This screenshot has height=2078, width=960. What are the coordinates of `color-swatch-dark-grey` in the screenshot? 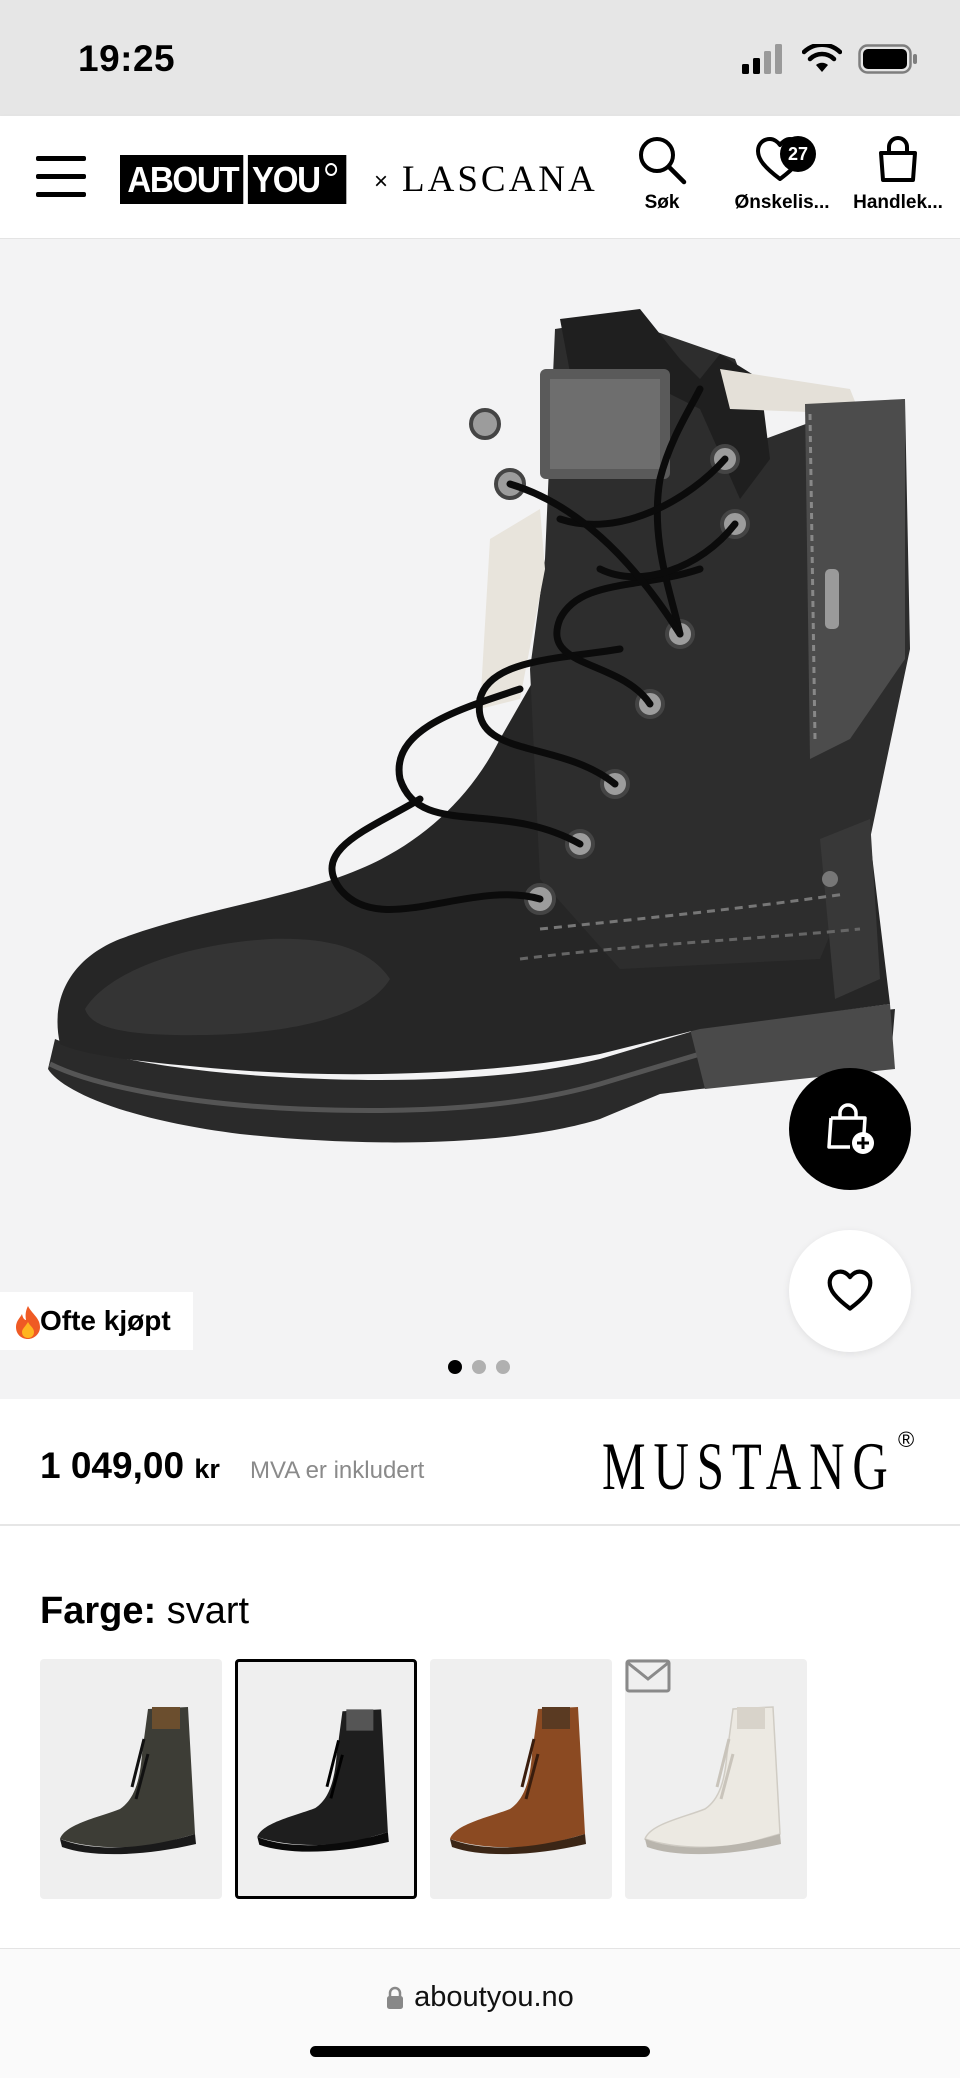 It's located at (131, 1779).